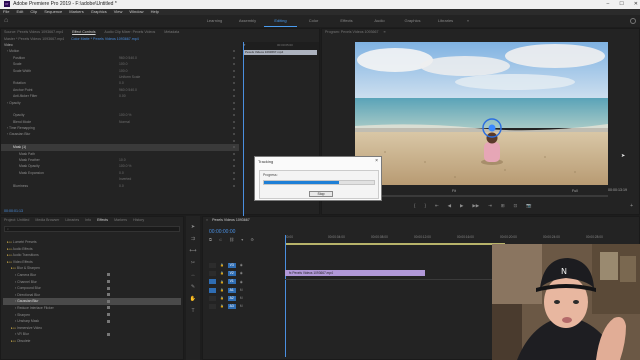 This screenshot has width=640, height=360. I want to click on track-name: A3, so click(231, 306).